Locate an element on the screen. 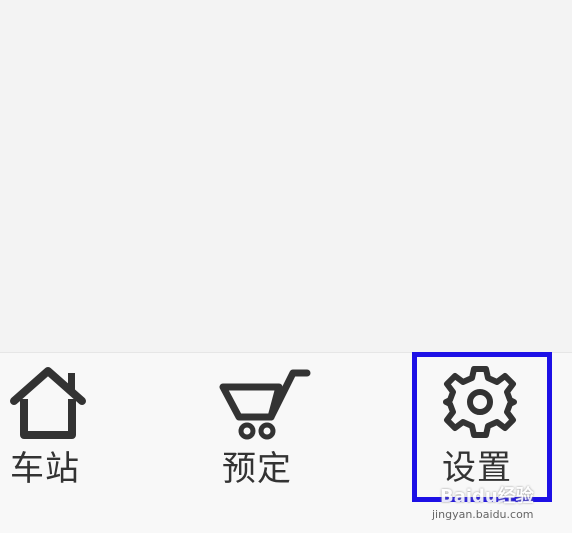 The height and width of the screenshot is (533, 572). watermark: Baidu经验 jingyan.baidu.com is located at coordinates (502, 507).